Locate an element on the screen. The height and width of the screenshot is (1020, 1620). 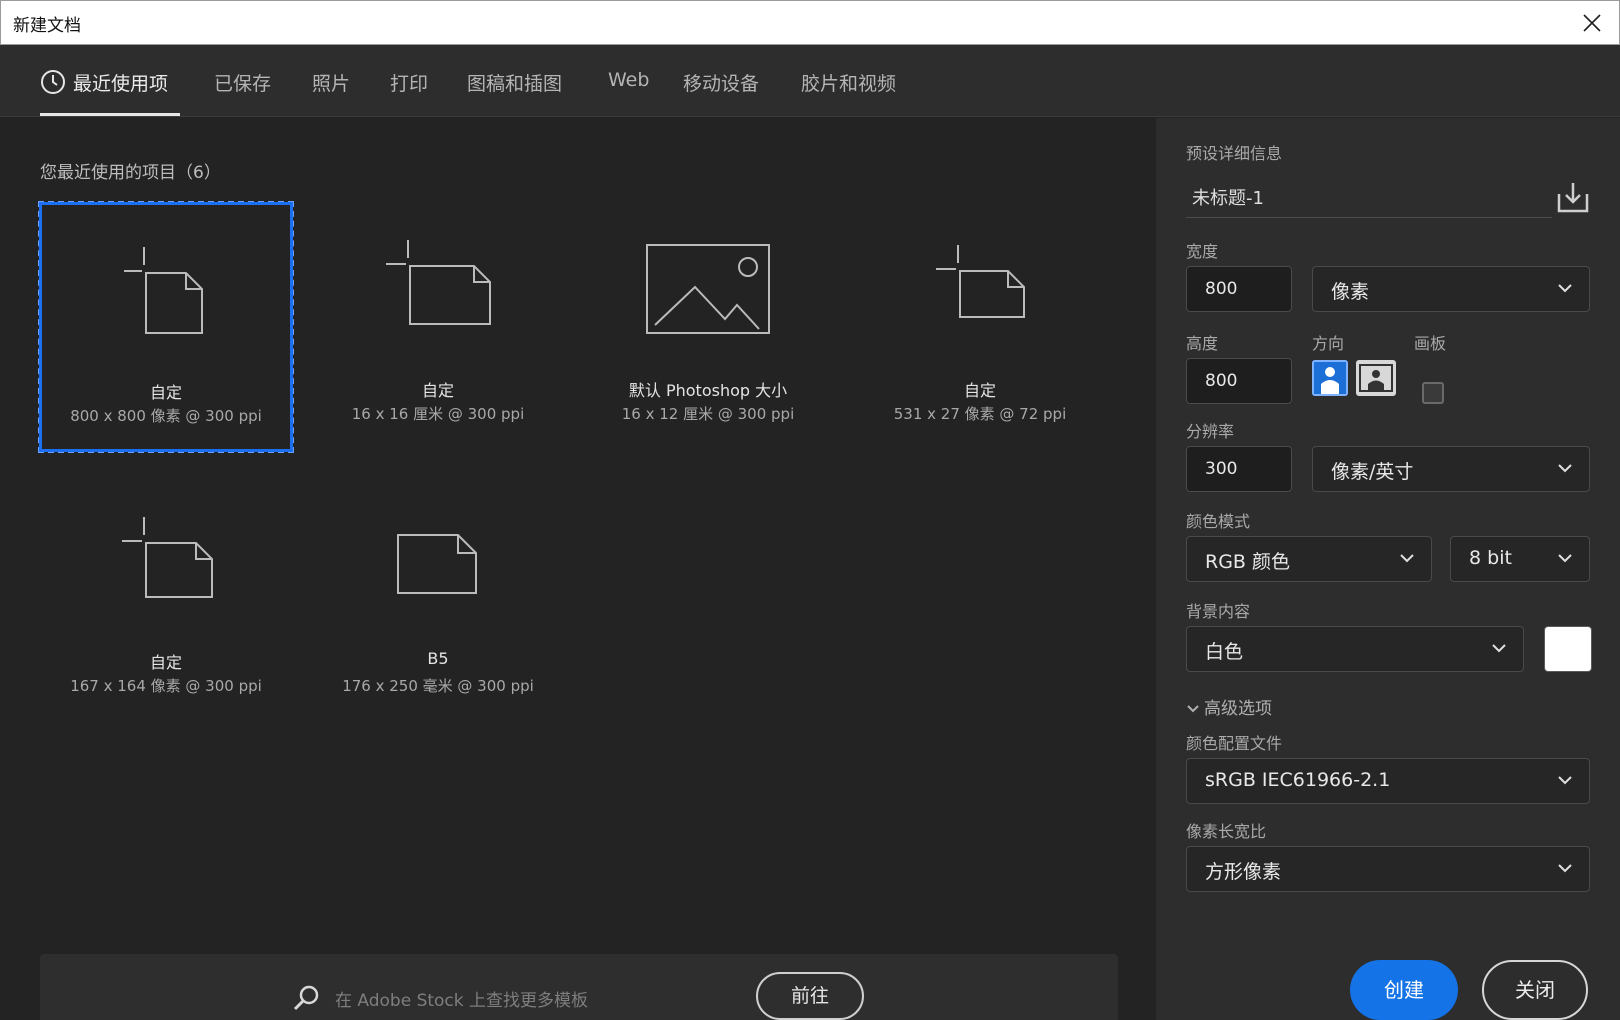
orientation-label: 方向 is located at coordinates (1328, 343).